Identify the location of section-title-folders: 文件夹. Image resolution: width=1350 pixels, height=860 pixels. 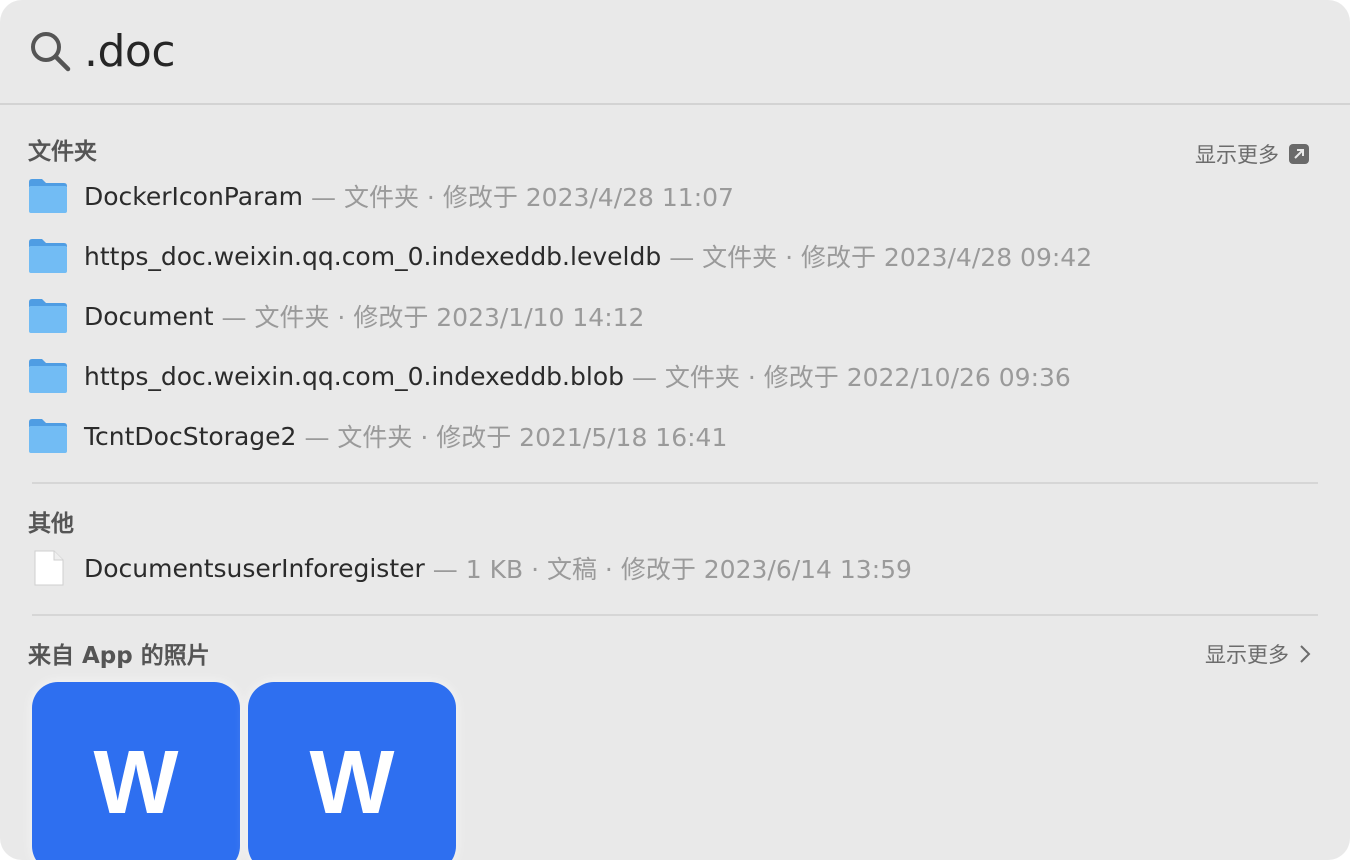
(62, 152).